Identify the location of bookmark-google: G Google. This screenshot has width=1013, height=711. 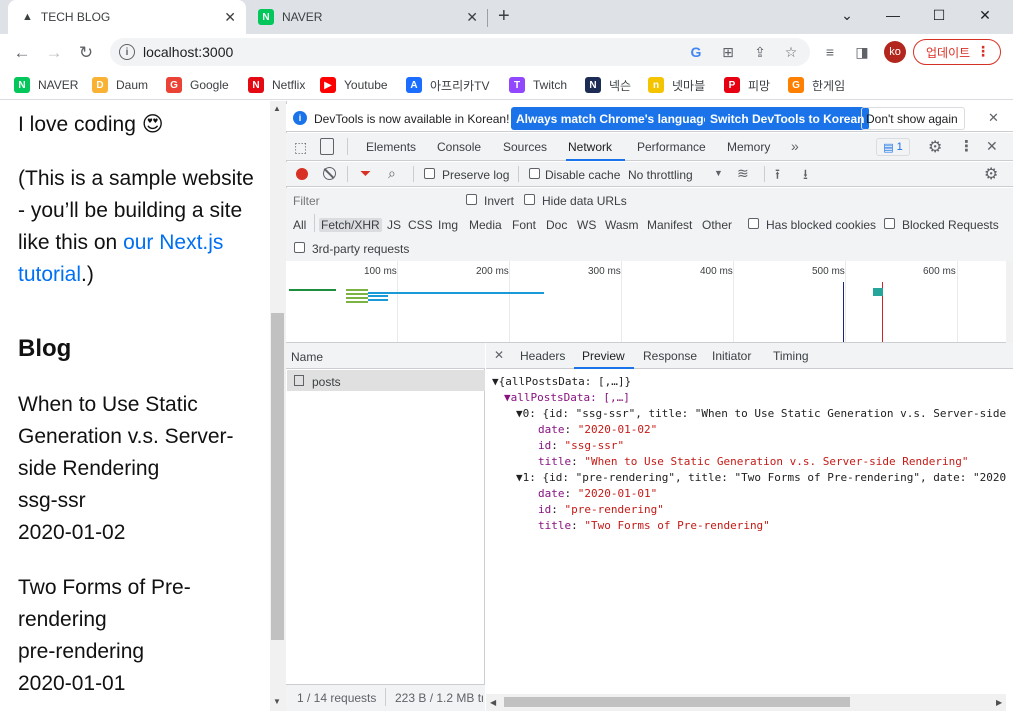
(197, 85).